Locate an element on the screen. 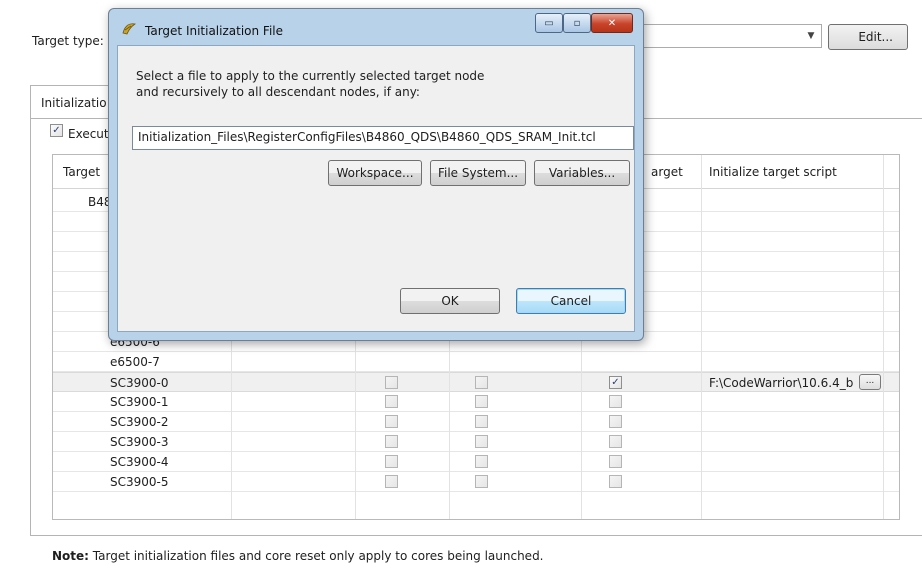 The height and width of the screenshot is (574, 922). column-header-init-target: arget is located at coordinates (667, 172).